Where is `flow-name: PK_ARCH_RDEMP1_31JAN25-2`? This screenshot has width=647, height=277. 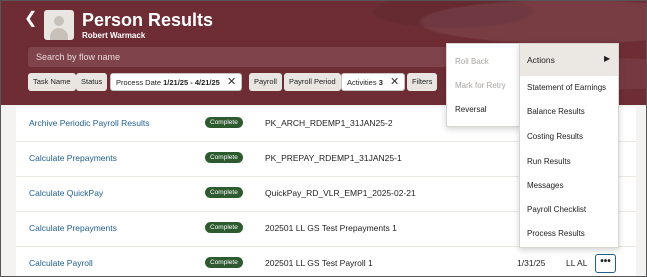
flow-name: PK_ARCH_RDEMP1_31JAN25-2 is located at coordinates (329, 123).